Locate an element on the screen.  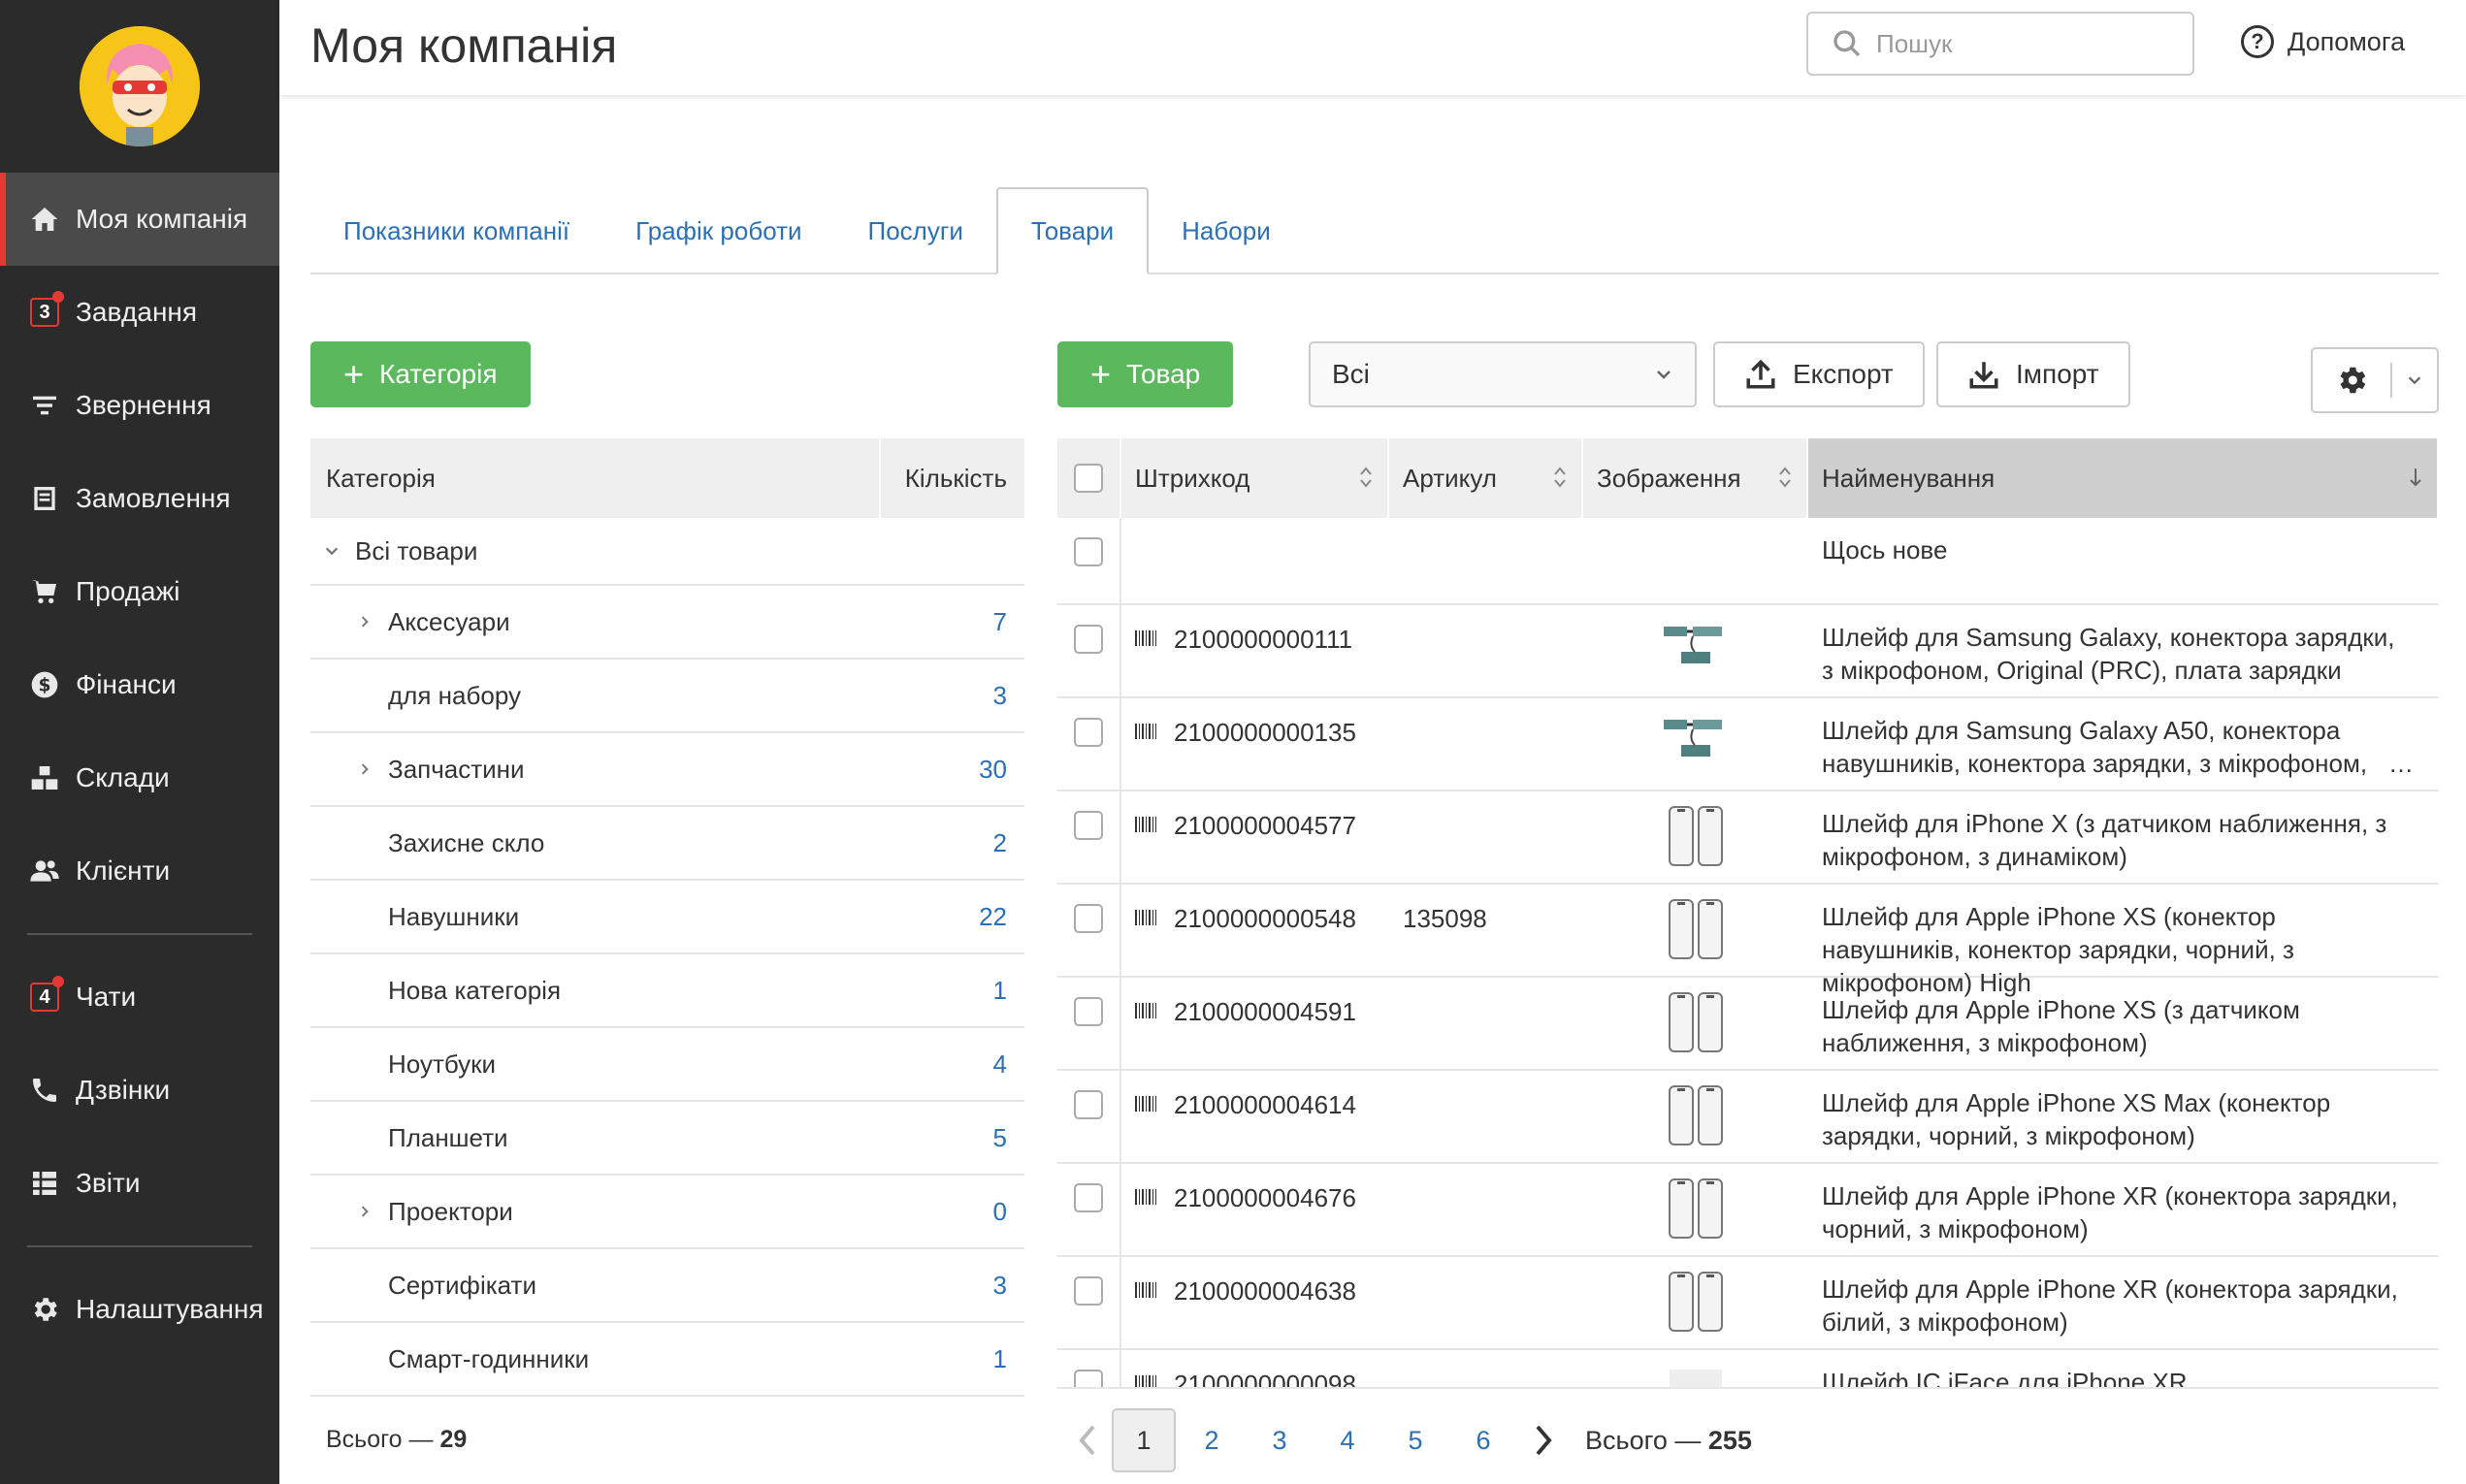
category-row-root: Всі товари is located at coordinates (667, 552).